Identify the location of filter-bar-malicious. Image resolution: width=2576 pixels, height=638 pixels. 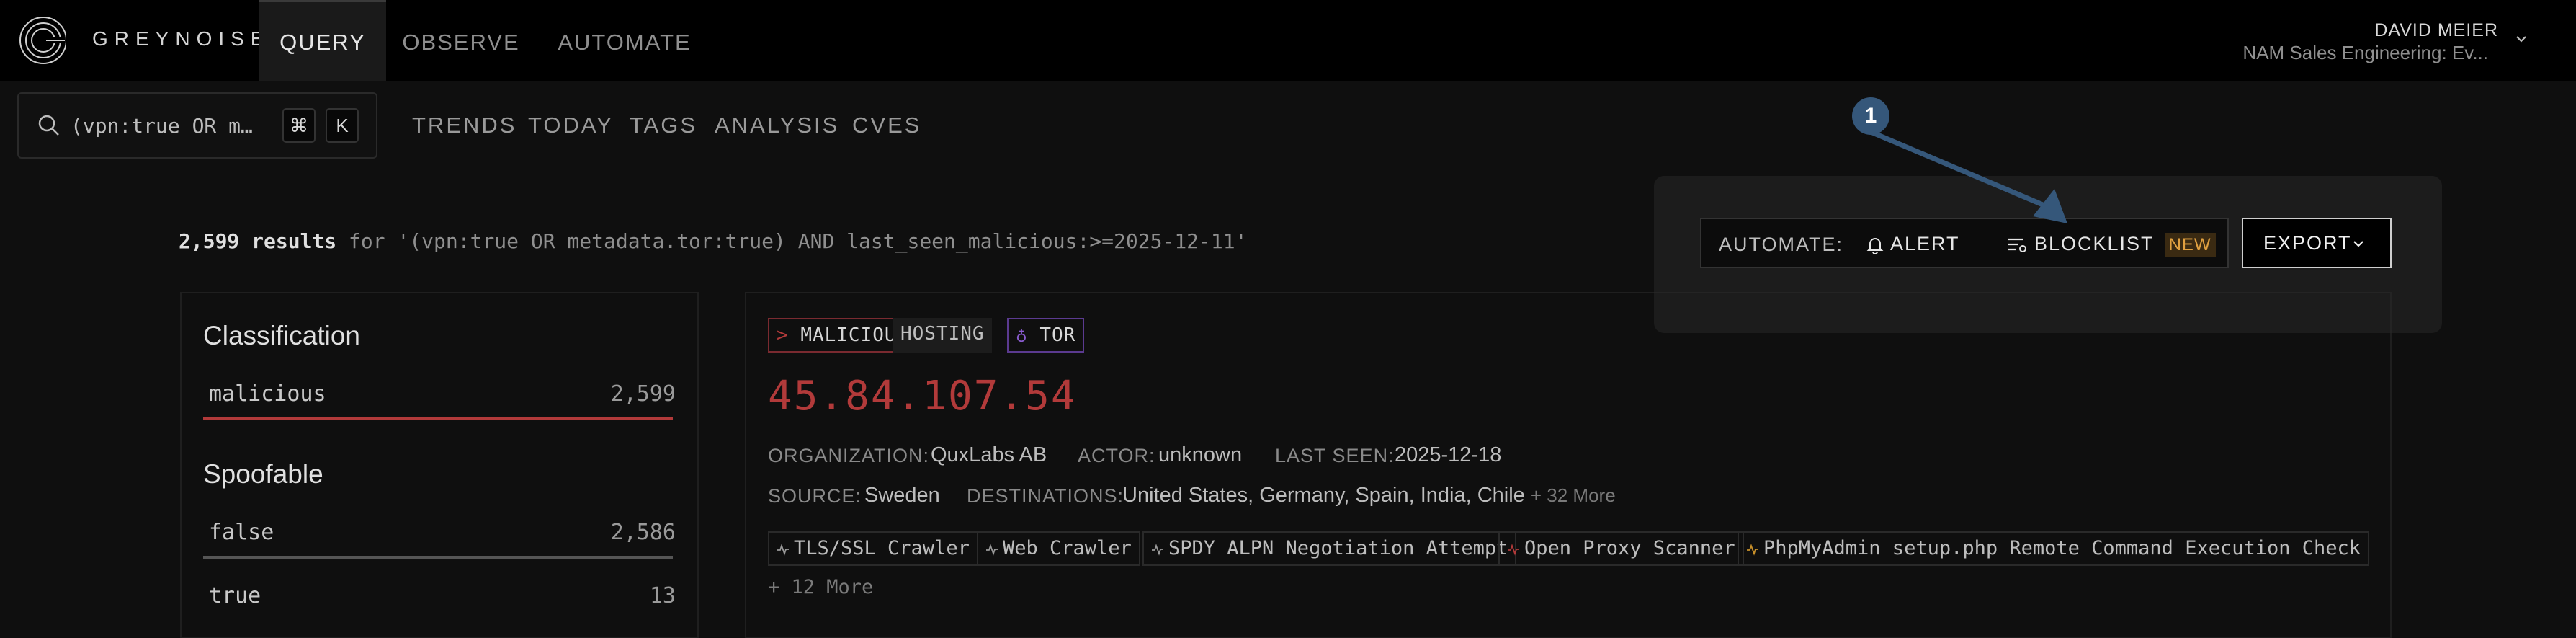
(438, 419).